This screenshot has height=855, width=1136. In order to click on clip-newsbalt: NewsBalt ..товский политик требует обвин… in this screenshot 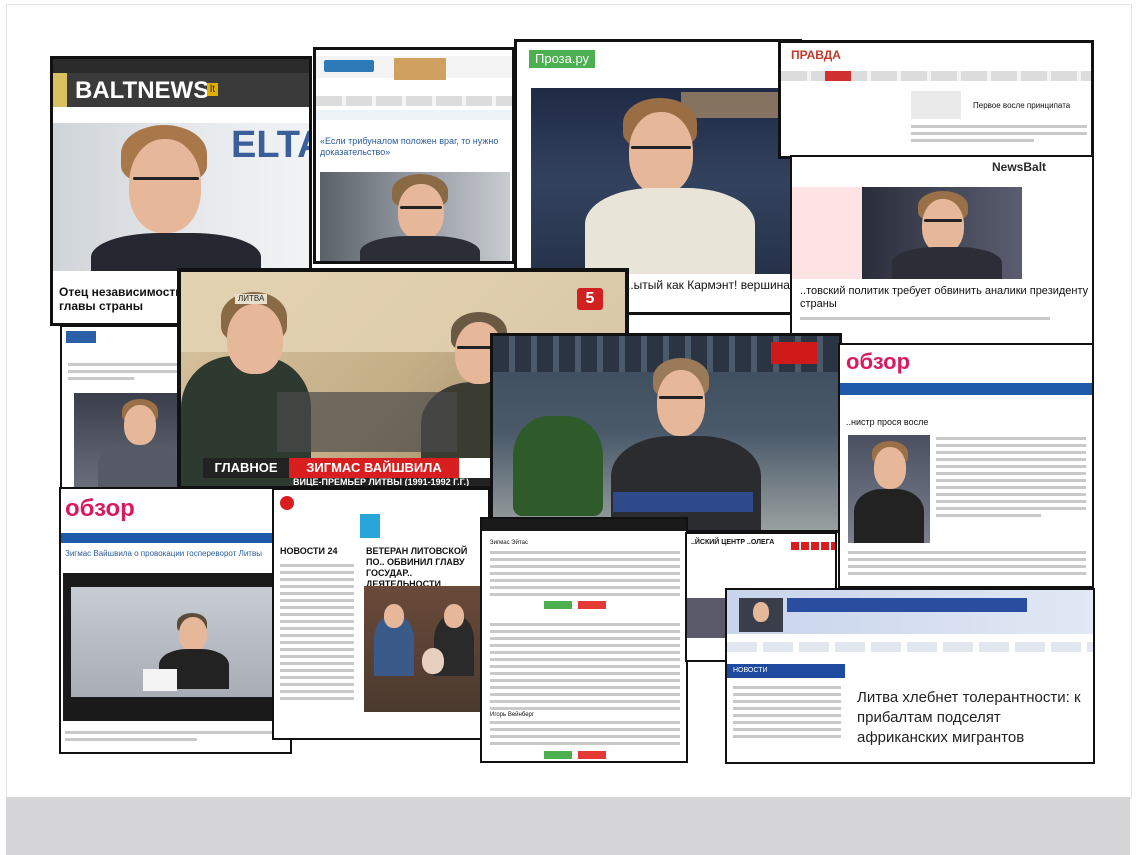, I will do `click(942, 251)`.